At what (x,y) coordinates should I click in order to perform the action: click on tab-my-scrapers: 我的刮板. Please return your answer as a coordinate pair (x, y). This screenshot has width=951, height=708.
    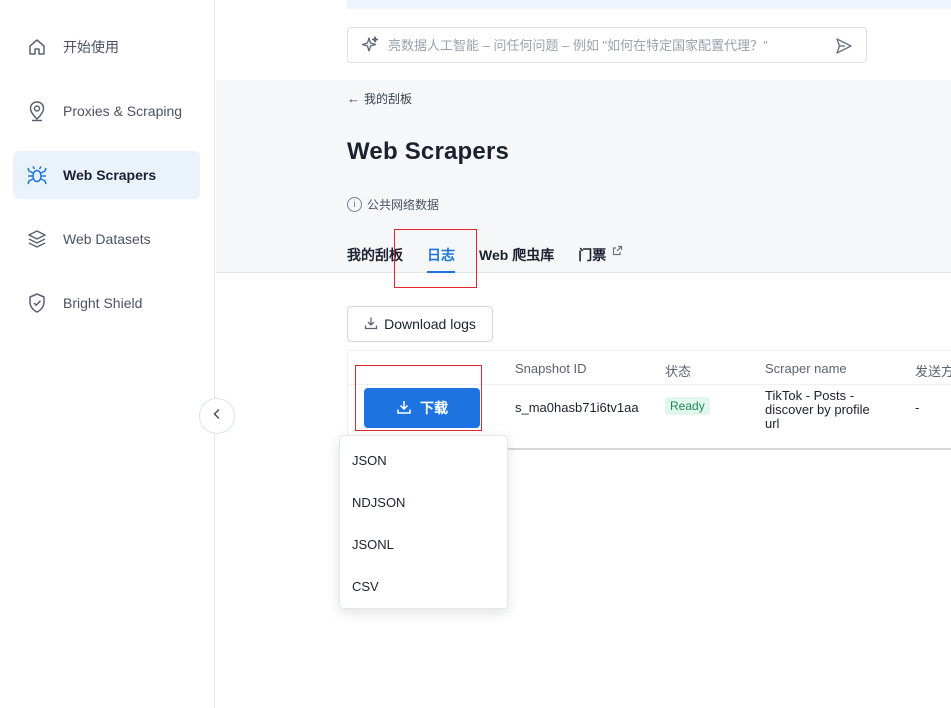
    Looking at the image, I should click on (375, 259).